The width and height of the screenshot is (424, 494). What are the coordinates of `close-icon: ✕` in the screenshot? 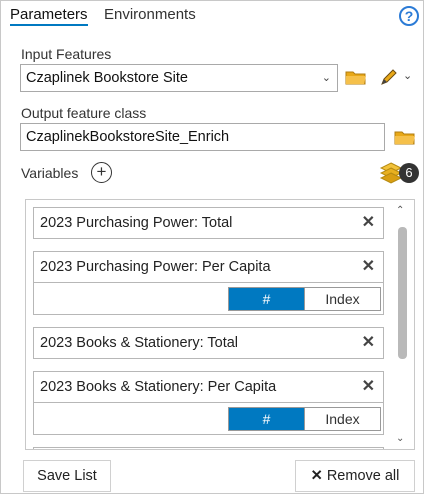 It's located at (316, 476).